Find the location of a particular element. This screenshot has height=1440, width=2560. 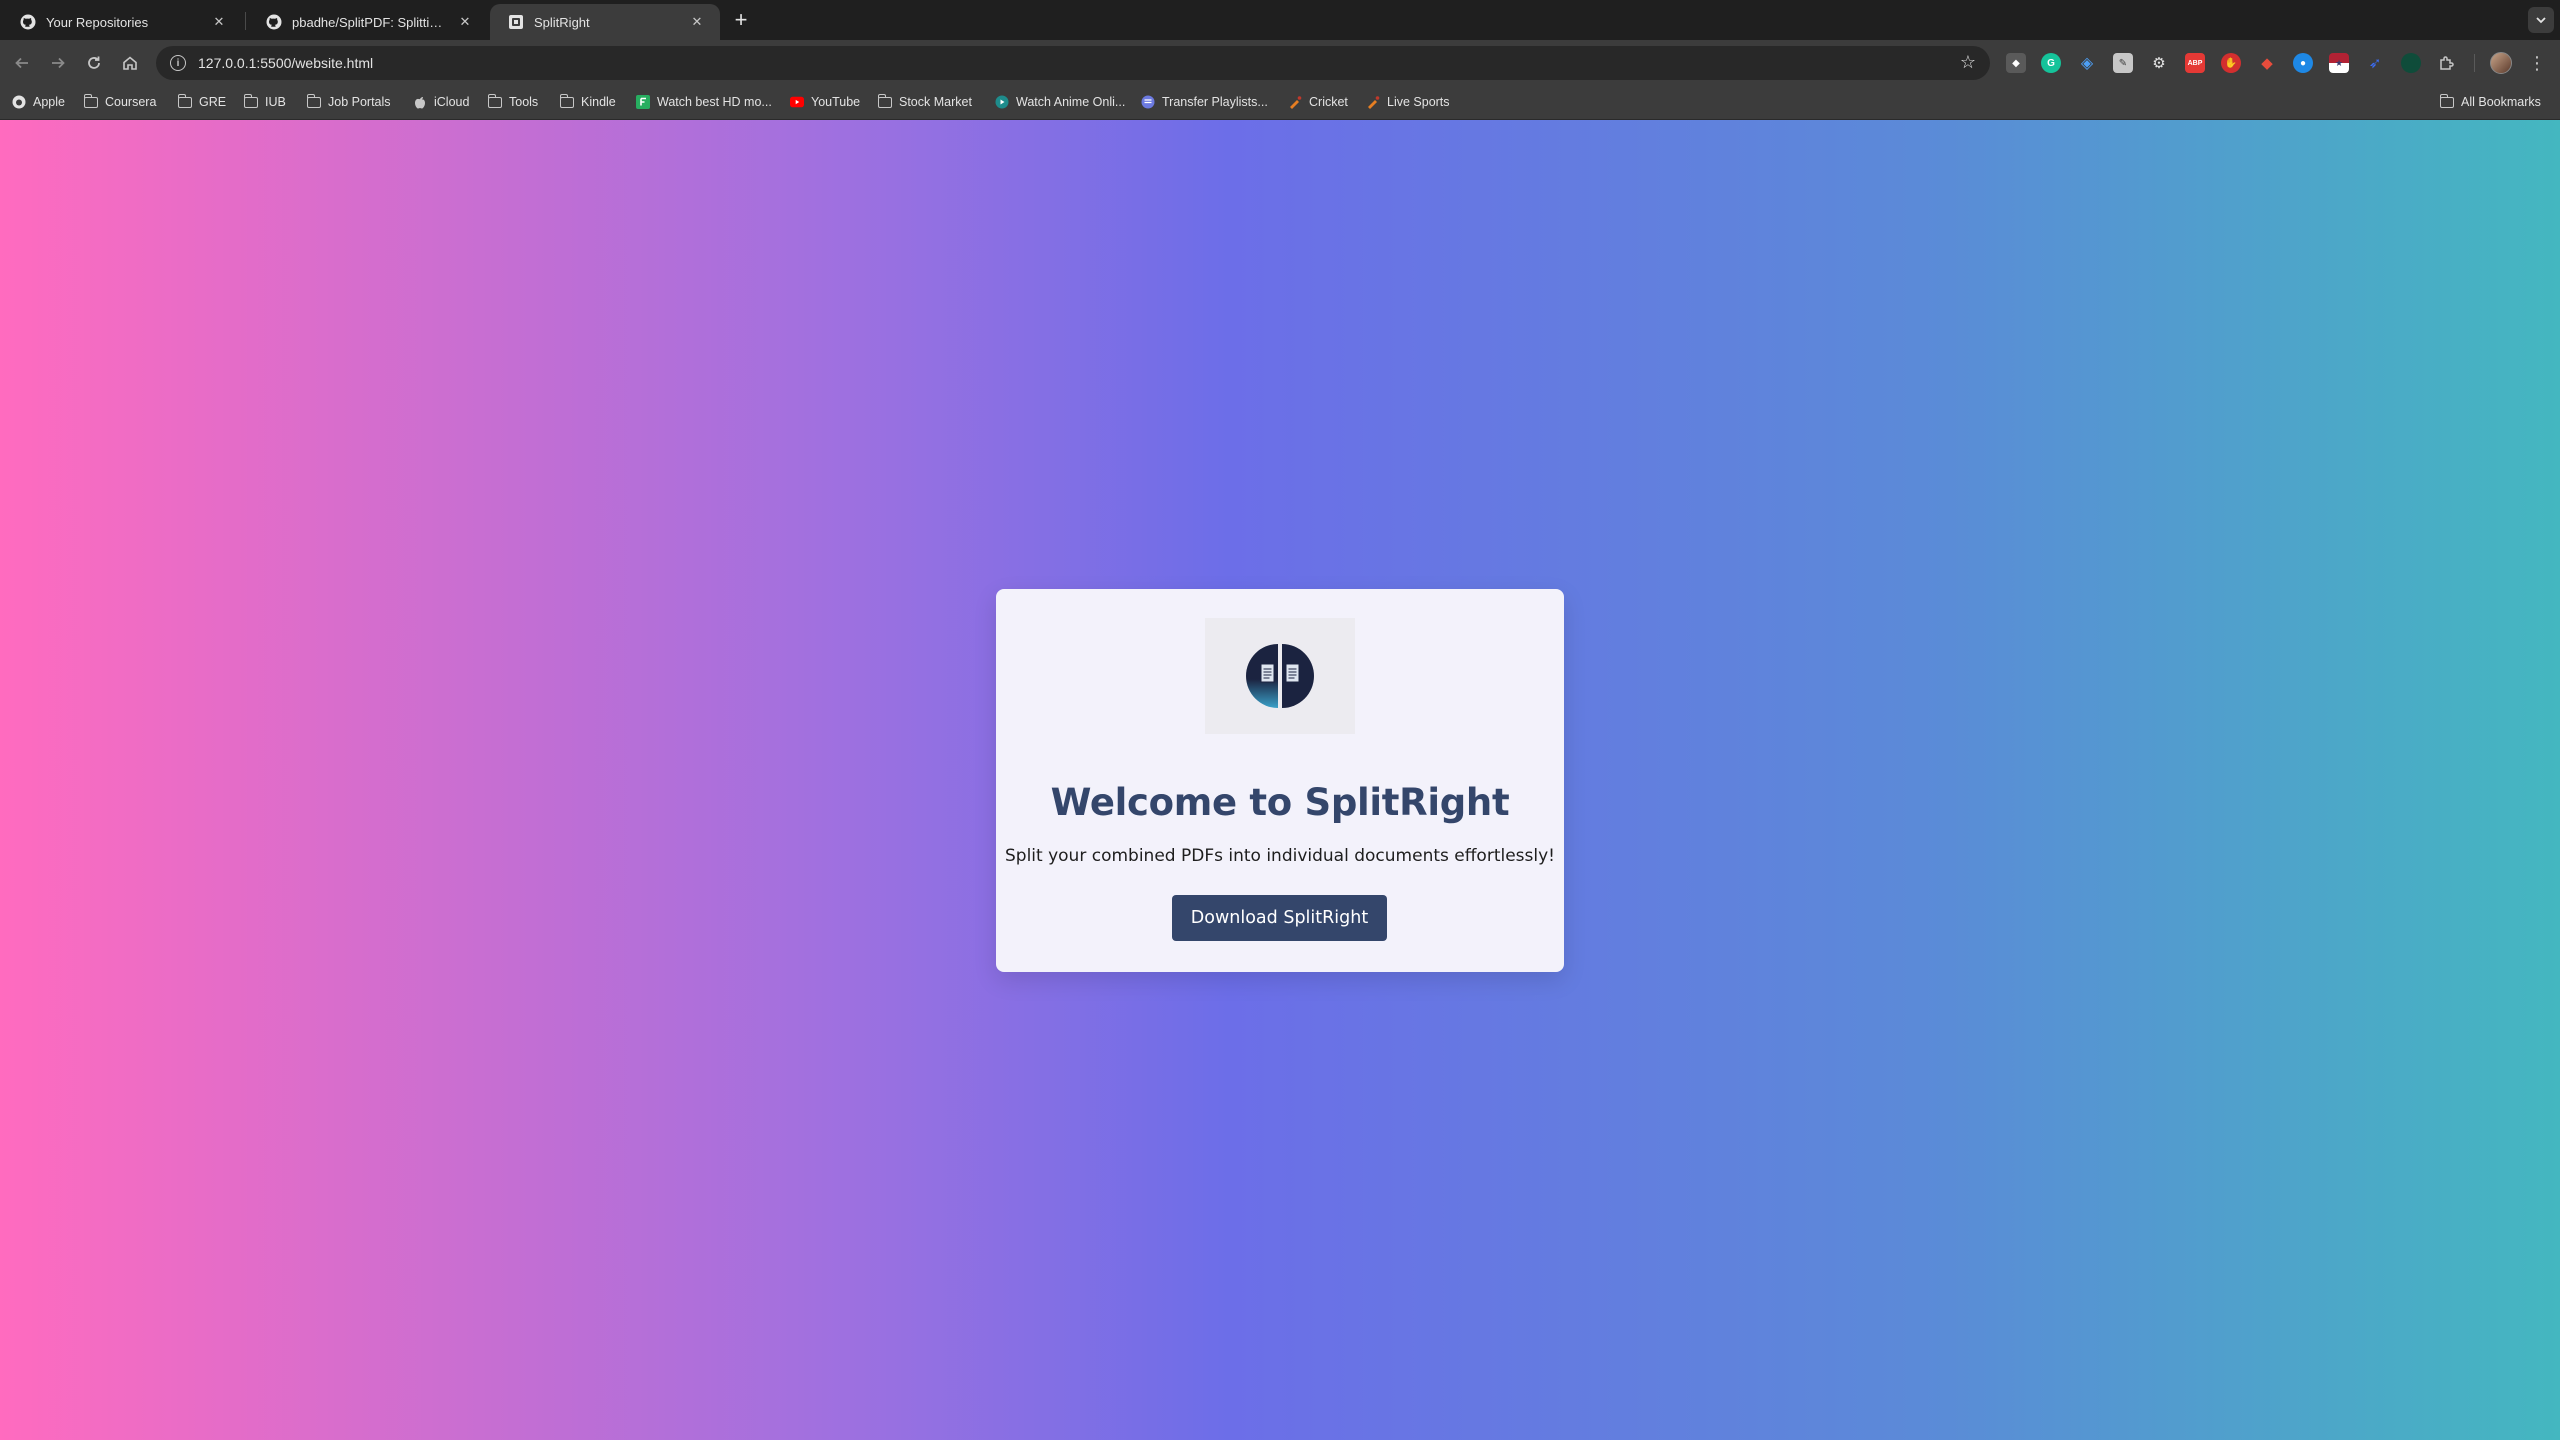

tab-your-repositories: Your Repositories ✕ is located at coordinates (122, 22).